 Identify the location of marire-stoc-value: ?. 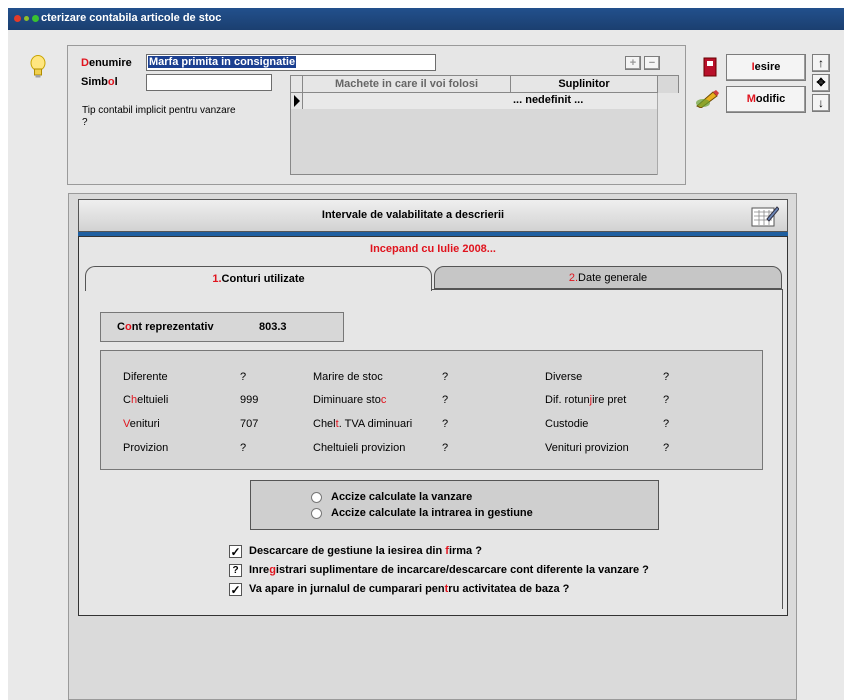
(445, 377).